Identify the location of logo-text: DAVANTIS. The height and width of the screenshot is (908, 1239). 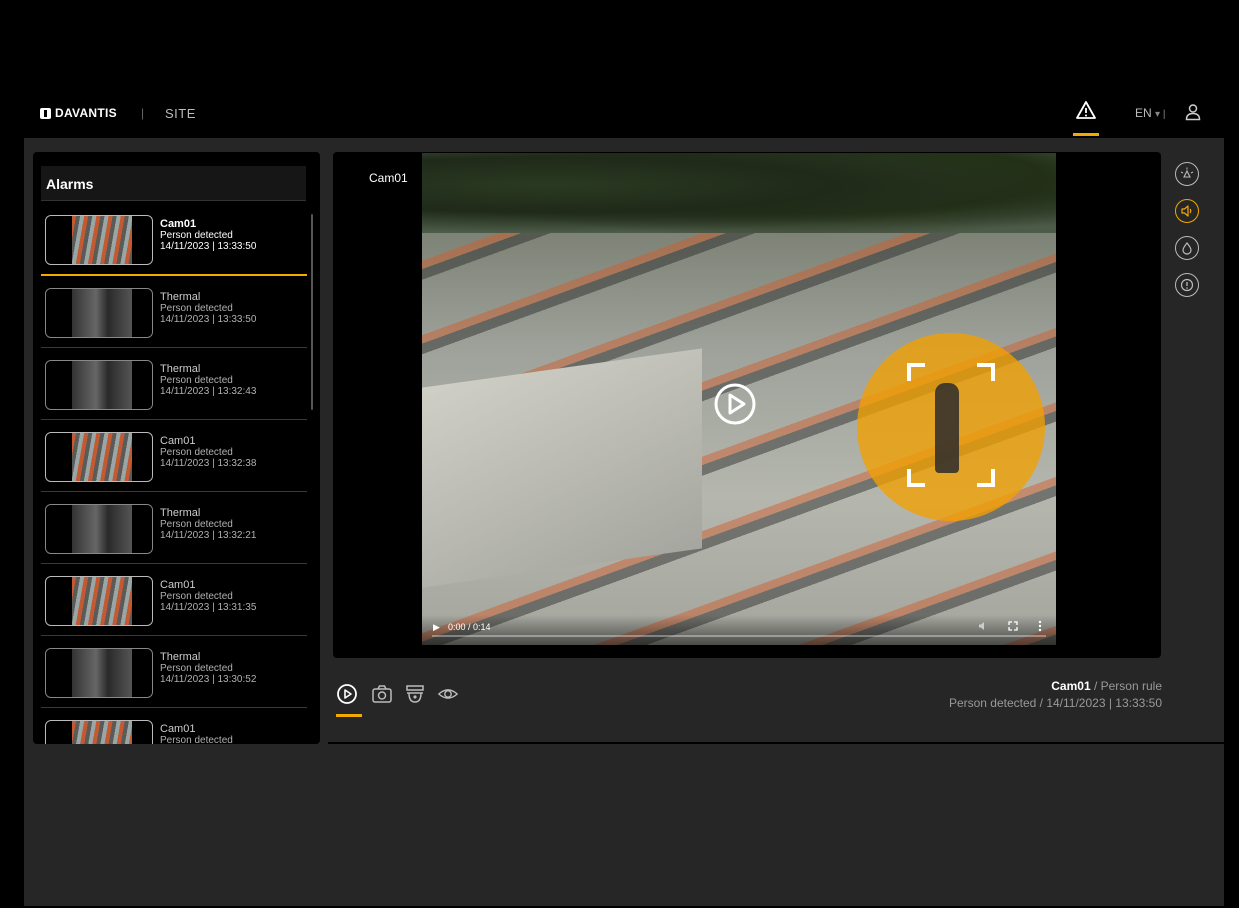
(86, 113).